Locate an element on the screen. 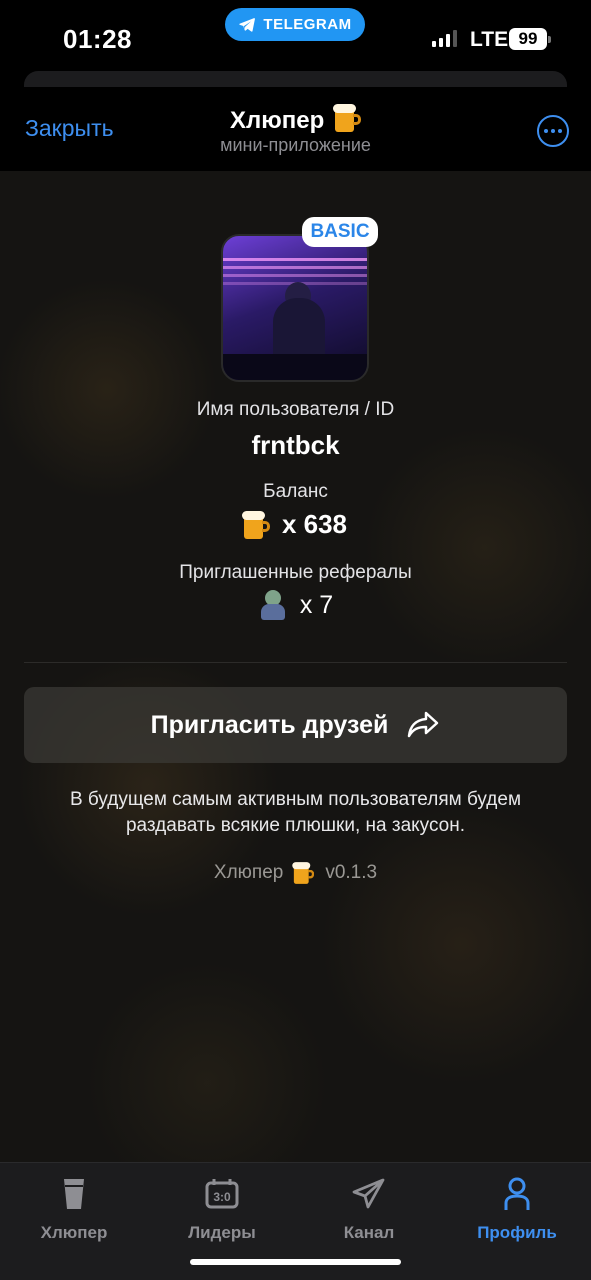  home-indicator is located at coordinates (295, 1262).